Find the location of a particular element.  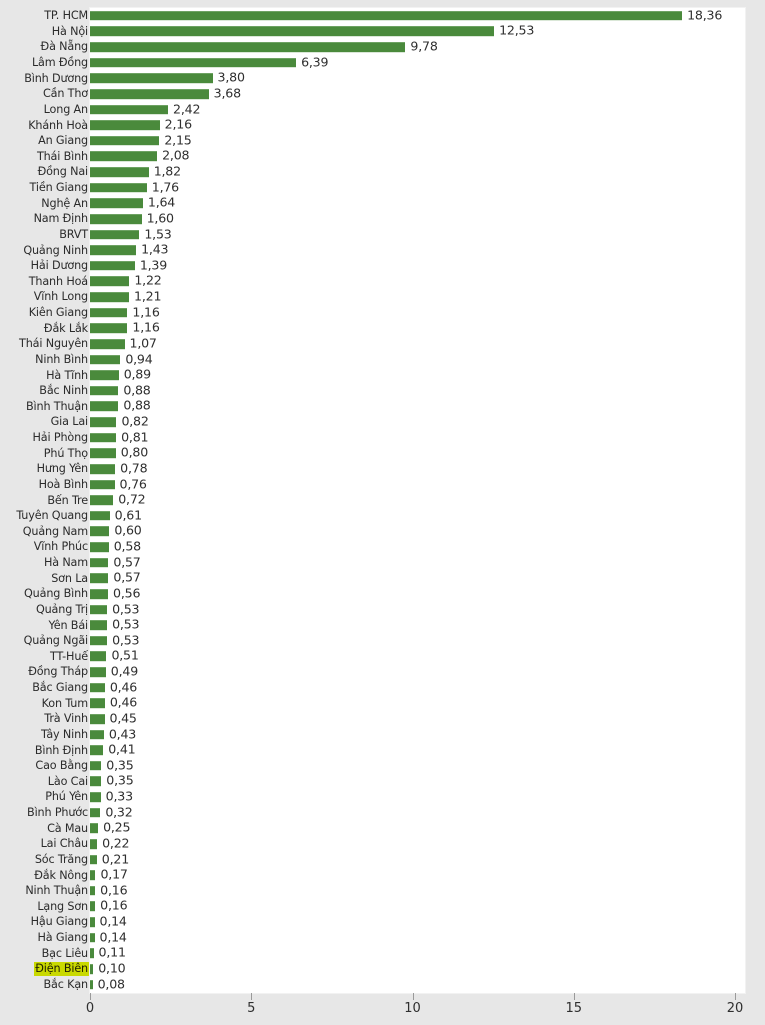

bar-value-label: 1,76 is located at coordinates (165, 187).